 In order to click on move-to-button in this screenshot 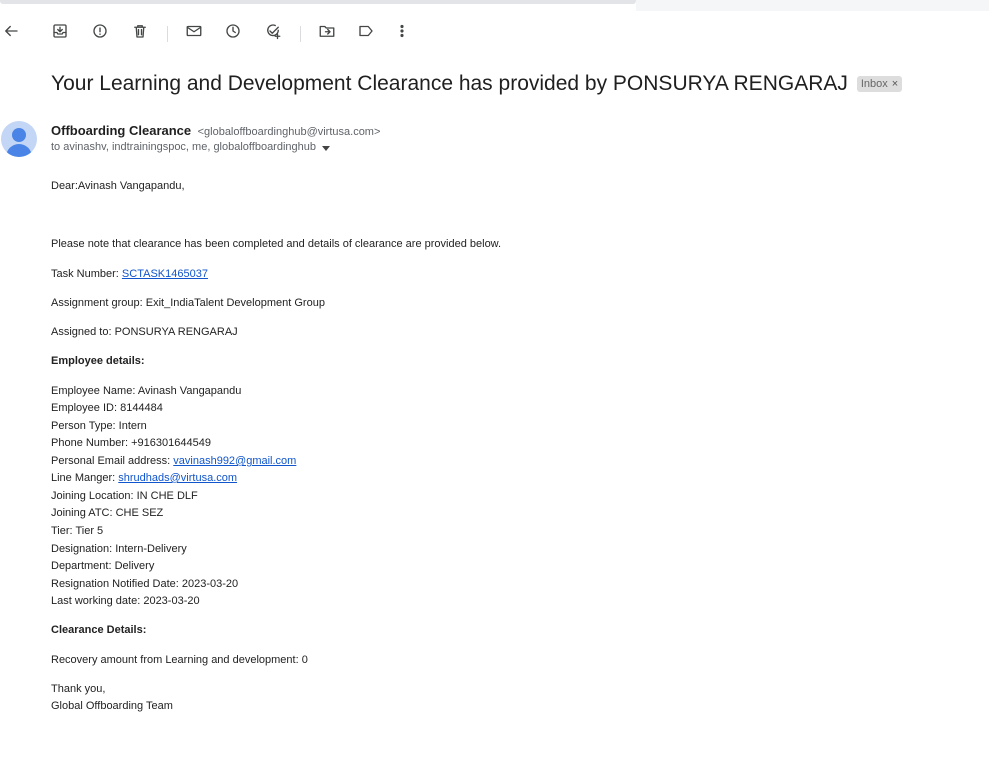, I will do `click(327, 33)`.